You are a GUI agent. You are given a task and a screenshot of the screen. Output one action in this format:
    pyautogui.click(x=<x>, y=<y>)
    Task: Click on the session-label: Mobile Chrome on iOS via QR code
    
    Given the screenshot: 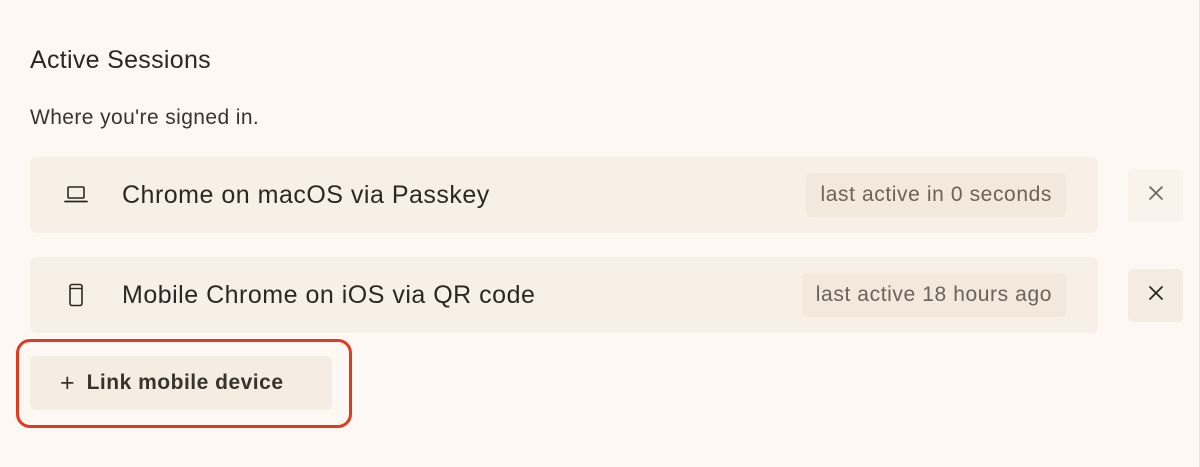 What is the action you would take?
    pyautogui.click(x=329, y=295)
    